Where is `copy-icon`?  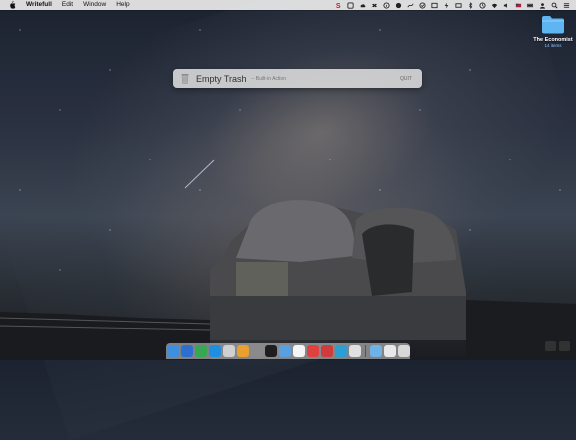
copy-icon is located at coordinates (350, 5).